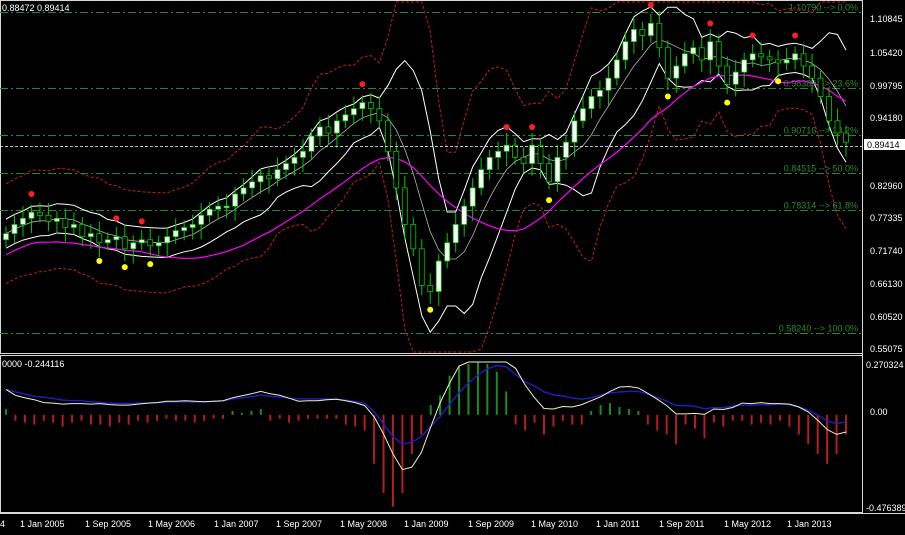  Describe the element at coordinates (809, 524) in the screenshot. I see `time-label: 1 Jan 2013` at that location.